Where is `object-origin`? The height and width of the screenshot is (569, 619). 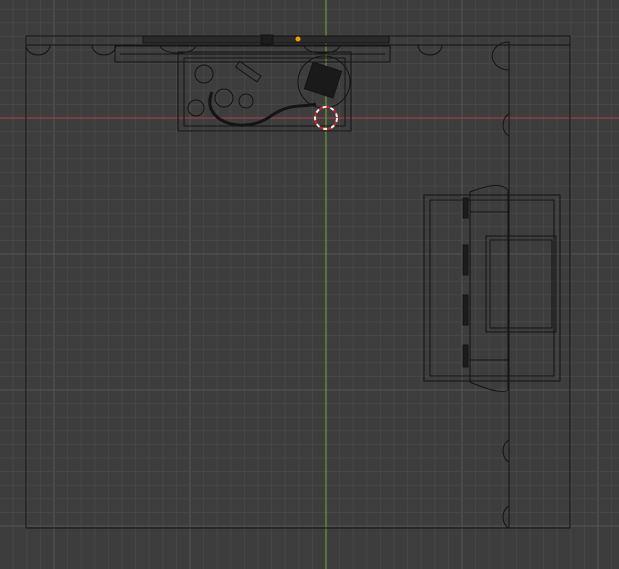
object-origin is located at coordinates (298, 39).